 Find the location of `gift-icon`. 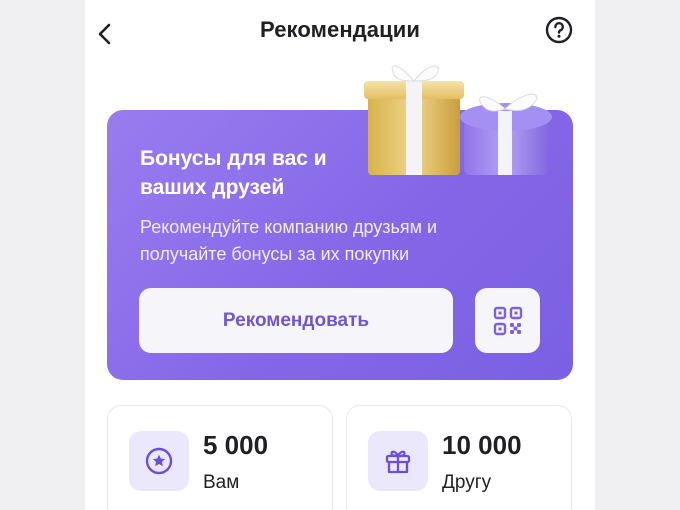

gift-icon is located at coordinates (398, 462).